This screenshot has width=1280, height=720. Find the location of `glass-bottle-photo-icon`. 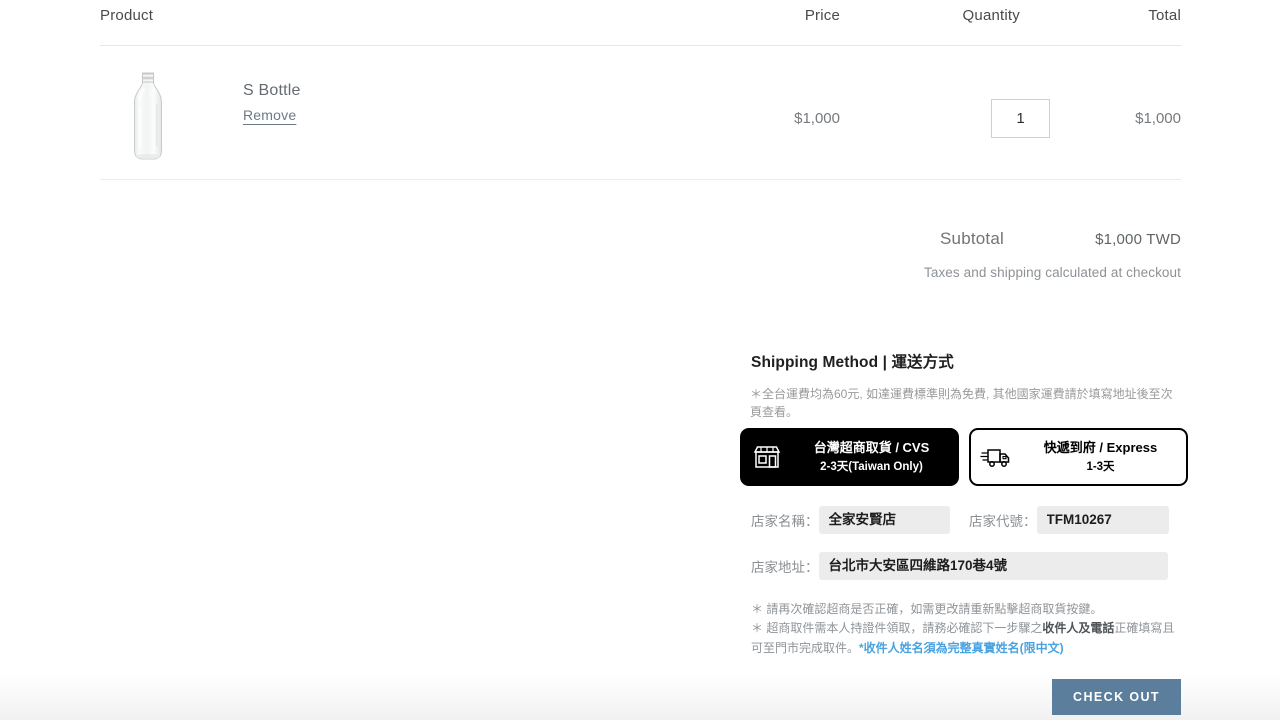

glass-bottle-photo-icon is located at coordinates (148, 116).